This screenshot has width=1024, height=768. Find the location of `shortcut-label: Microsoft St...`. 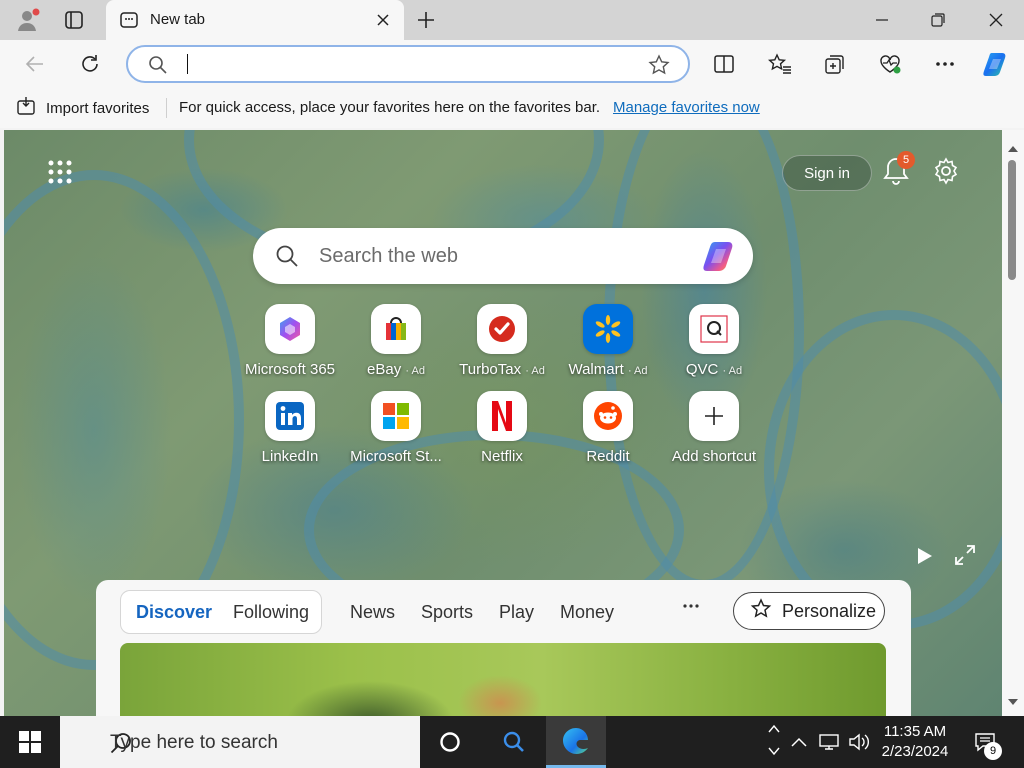

shortcut-label: Microsoft St... is located at coordinates (396, 456).